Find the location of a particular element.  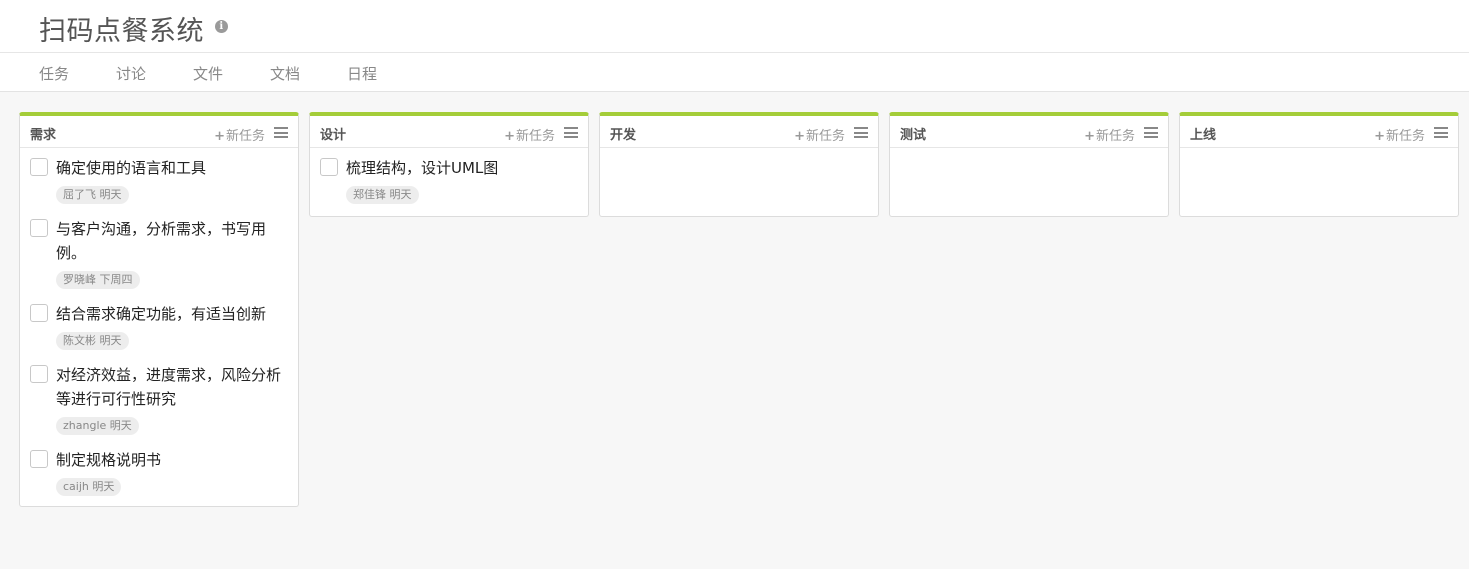

tab-docs: 文档 is located at coordinates (285, 73).